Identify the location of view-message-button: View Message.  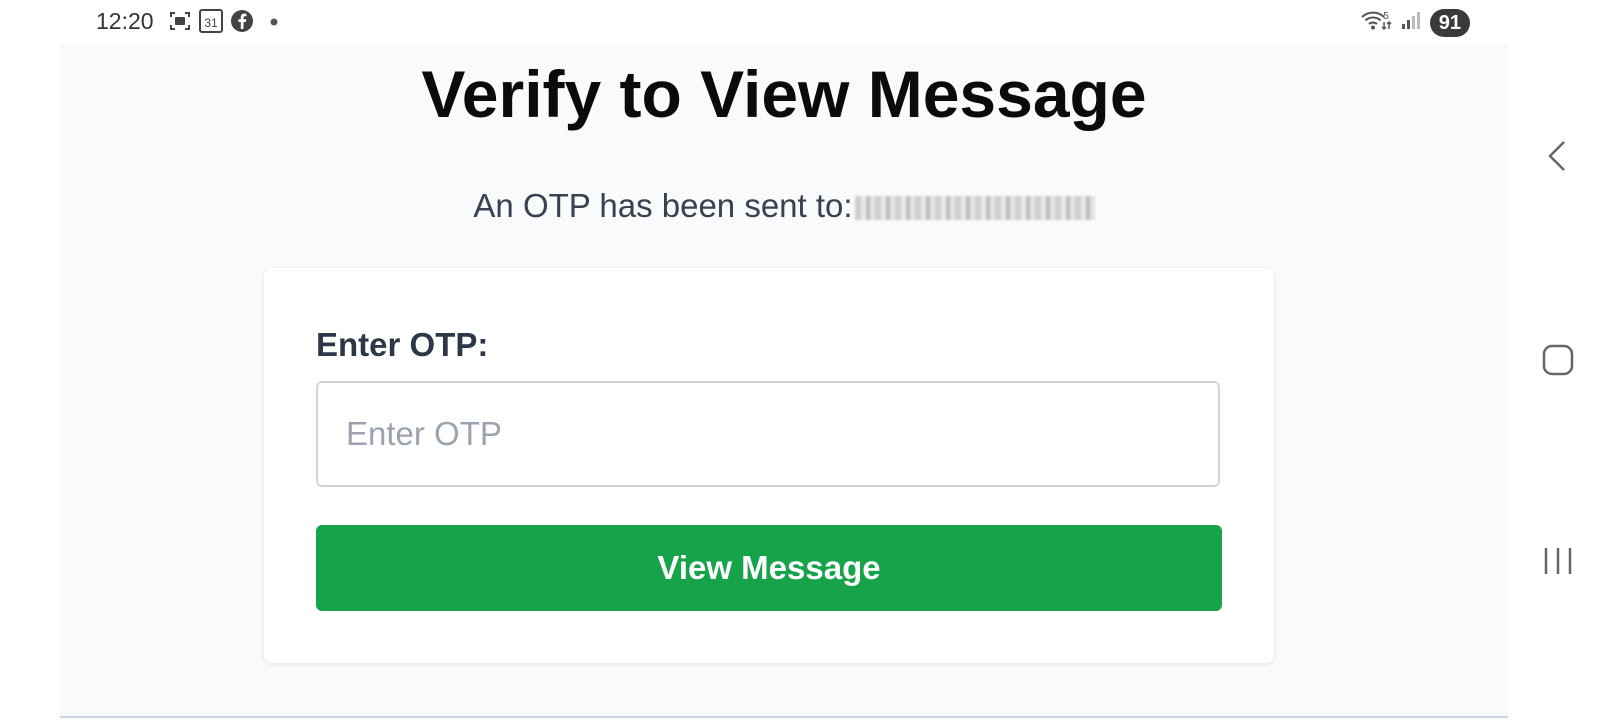
(769, 568).